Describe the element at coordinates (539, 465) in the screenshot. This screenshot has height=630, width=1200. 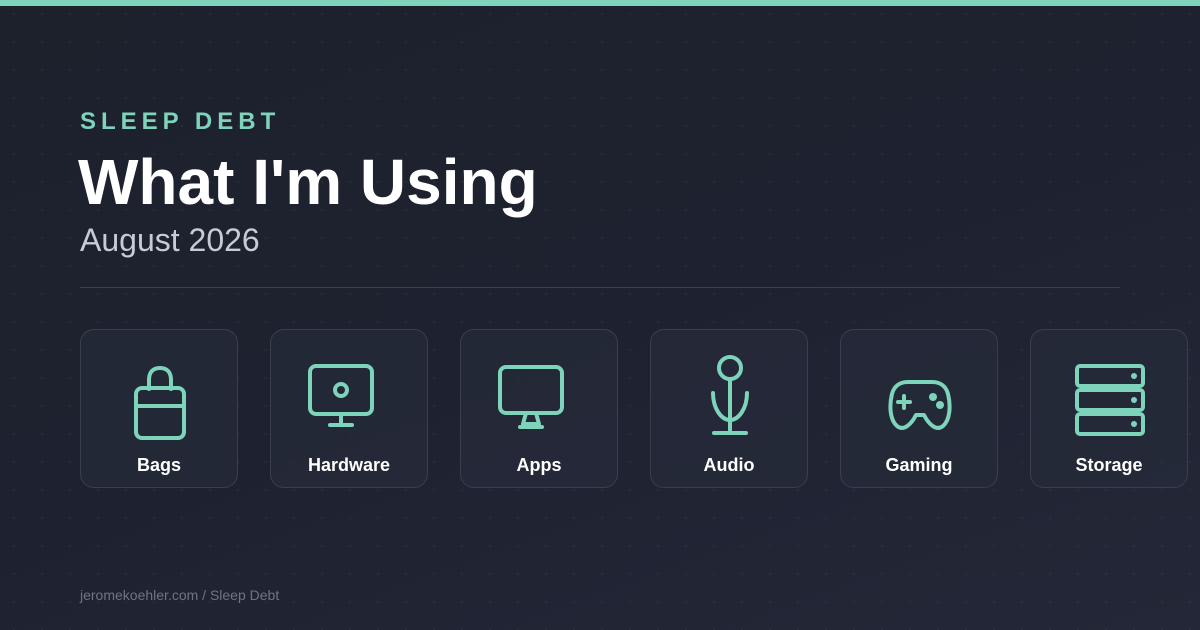
I see `category-card-label: Apps` at that location.